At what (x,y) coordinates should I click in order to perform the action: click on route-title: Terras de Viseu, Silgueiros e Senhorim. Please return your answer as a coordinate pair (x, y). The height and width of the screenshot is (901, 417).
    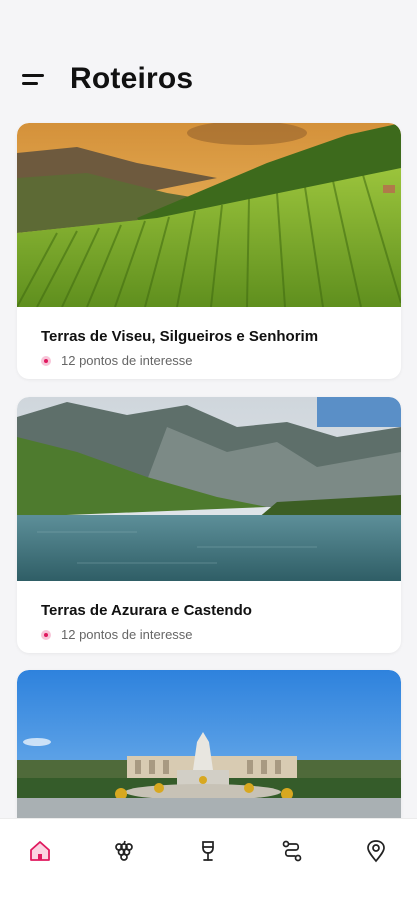
    Looking at the image, I should click on (180, 336).